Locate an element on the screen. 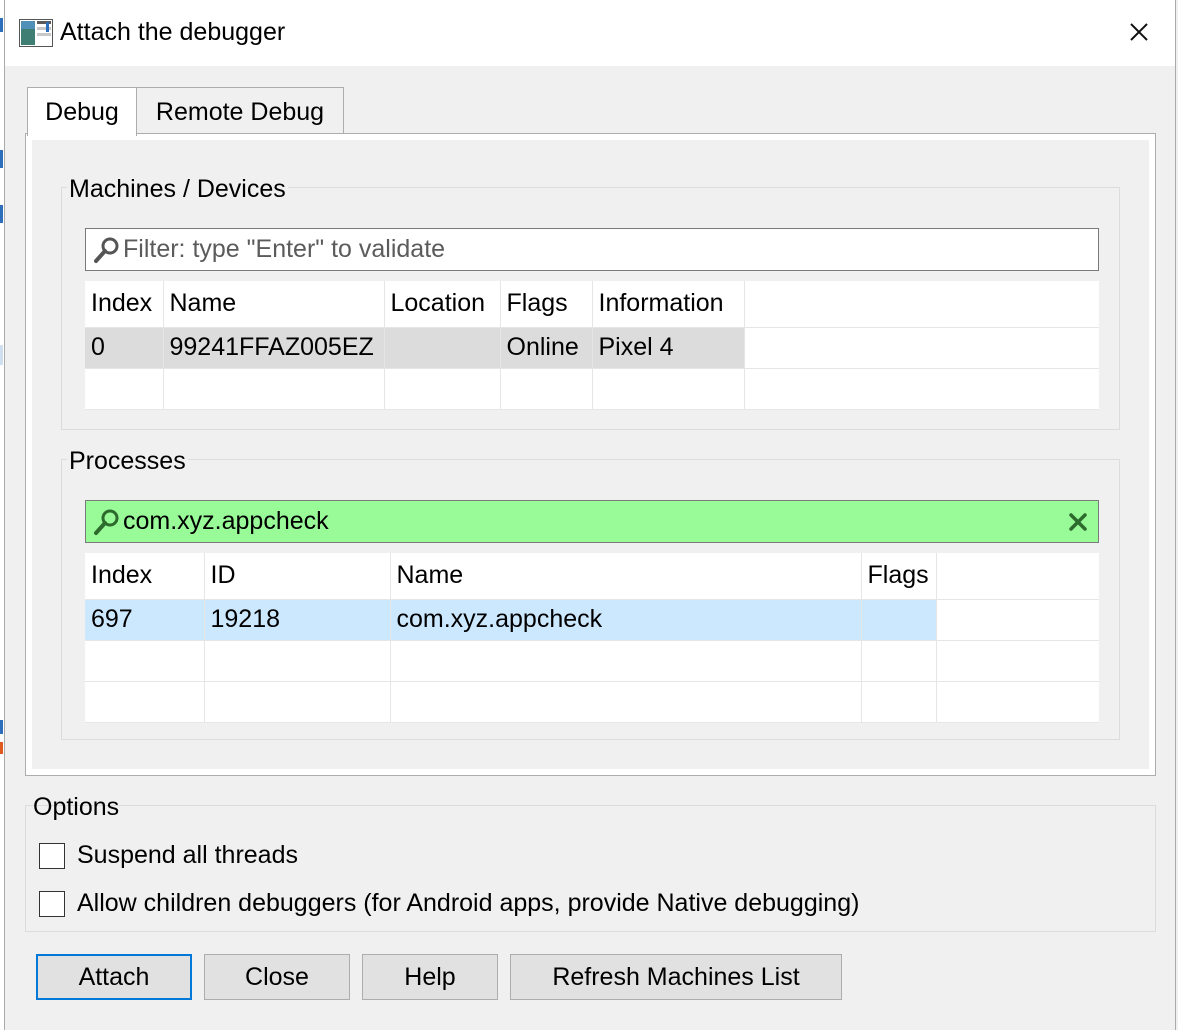  machines-table-header: Index Name Location Flags Information is located at coordinates (592, 304).